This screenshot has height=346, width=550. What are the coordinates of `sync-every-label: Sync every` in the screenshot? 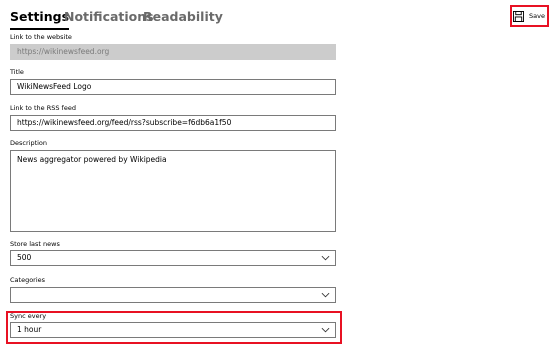 It's located at (28, 316).